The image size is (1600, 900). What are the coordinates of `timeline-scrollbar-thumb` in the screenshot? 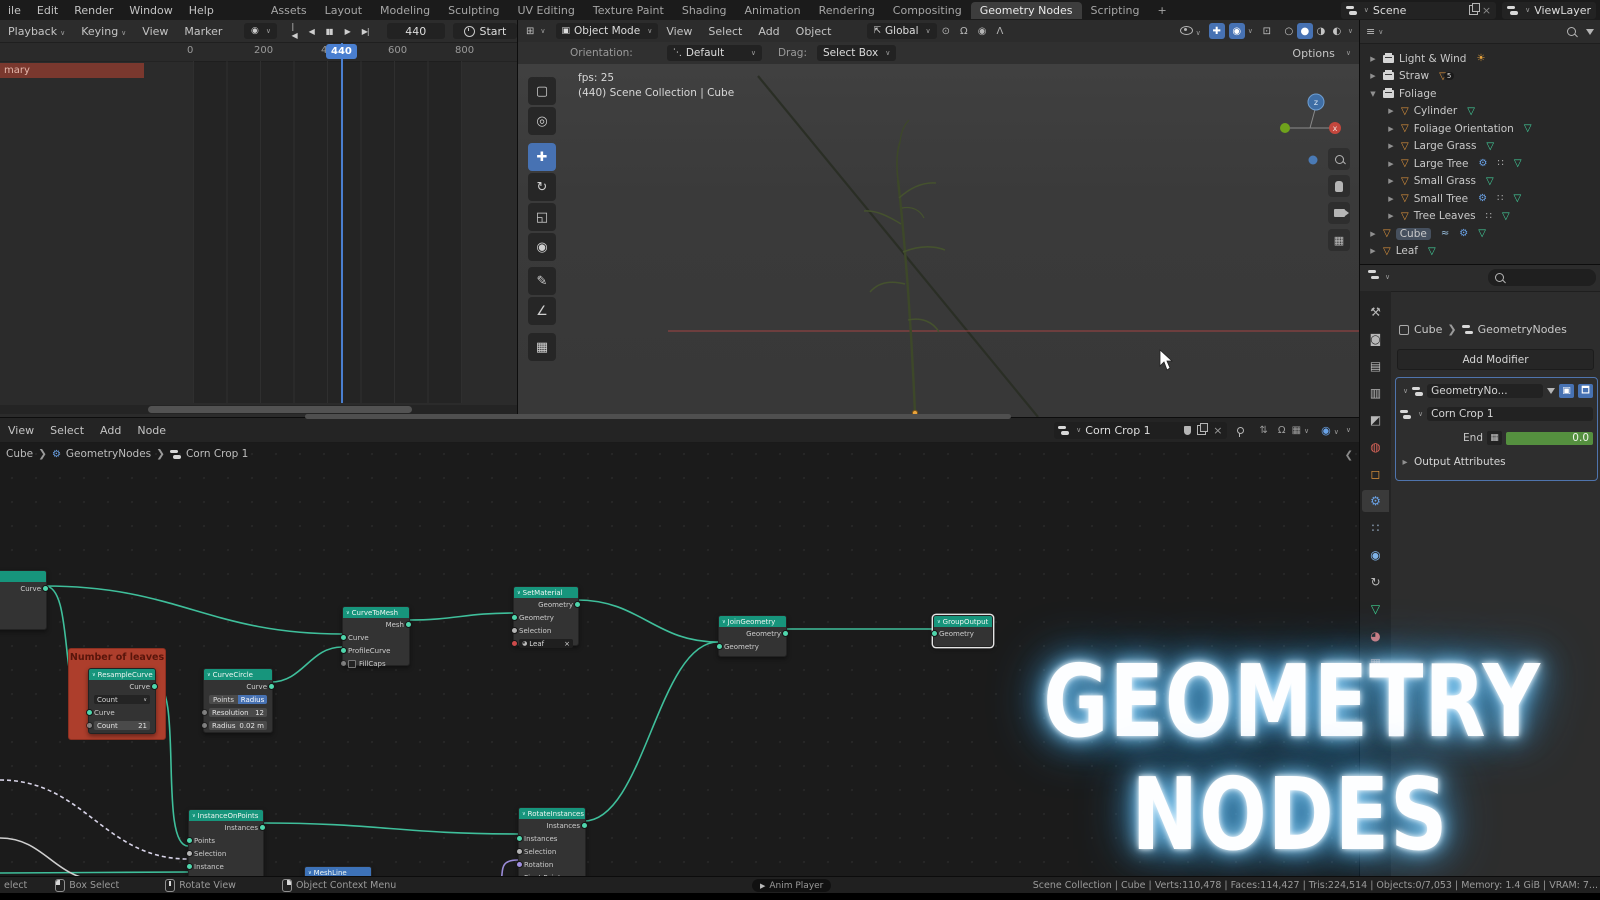 It's located at (280, 409).